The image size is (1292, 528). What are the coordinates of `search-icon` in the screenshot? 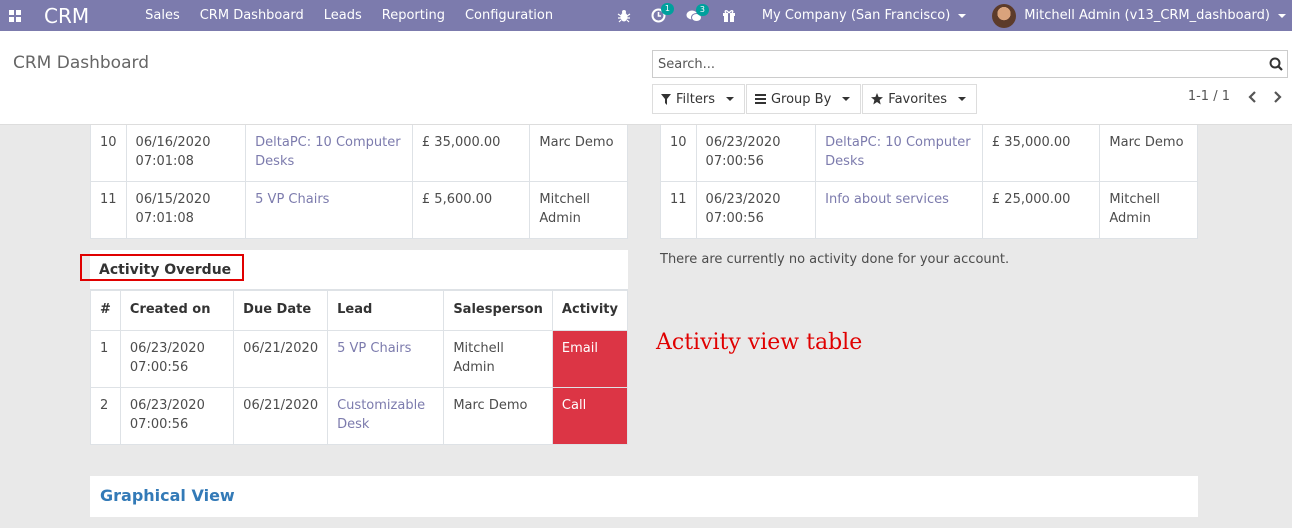 It's located at (1276, 64).